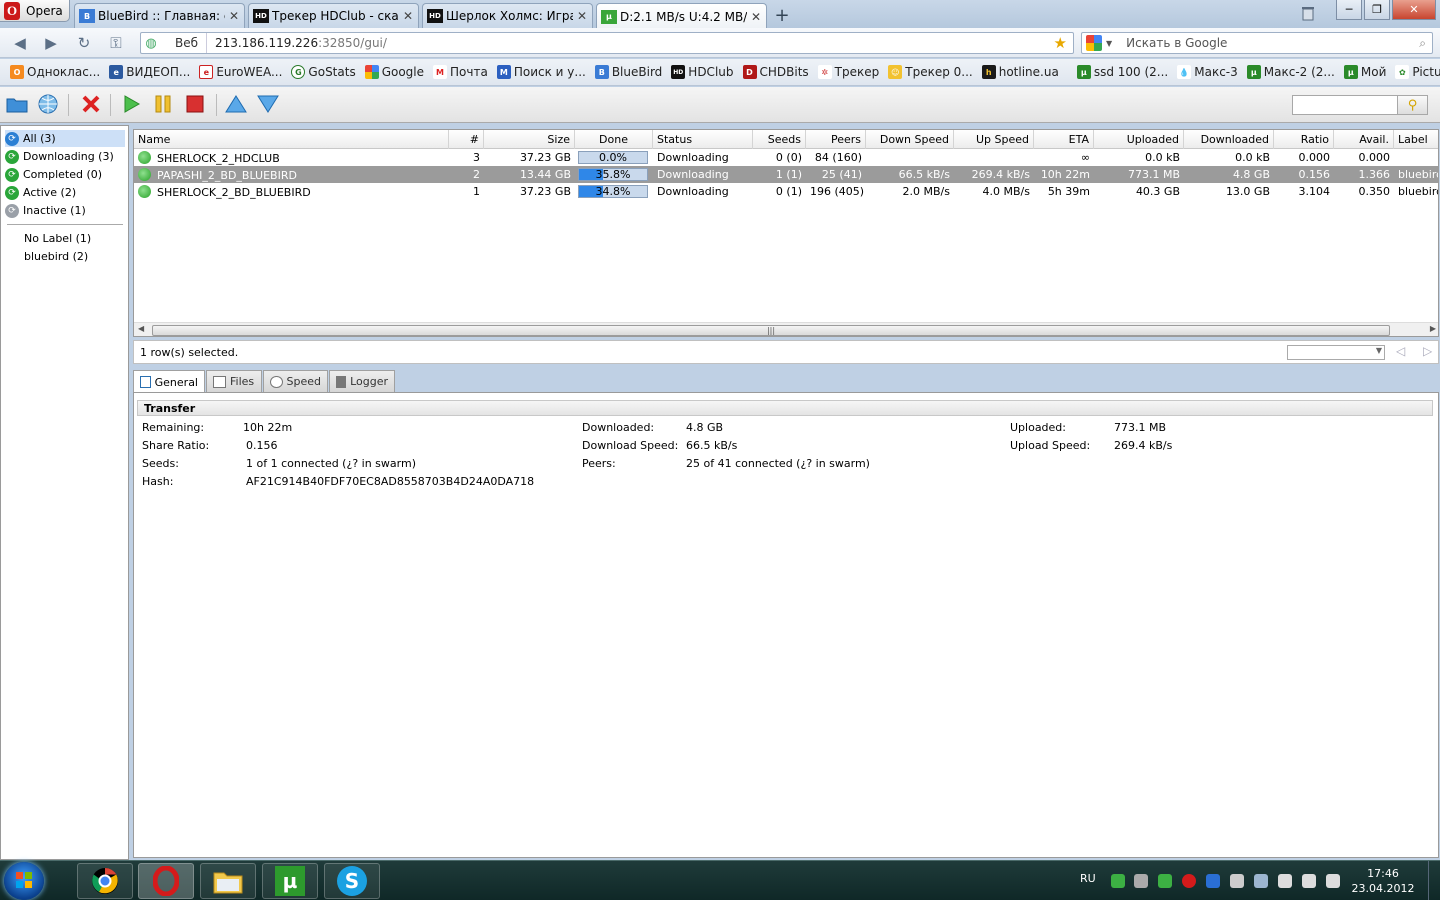  Describe the element at coordinates (1364, 72) in the screenshot. I see `bookmark-item: µ Мой` at that location.